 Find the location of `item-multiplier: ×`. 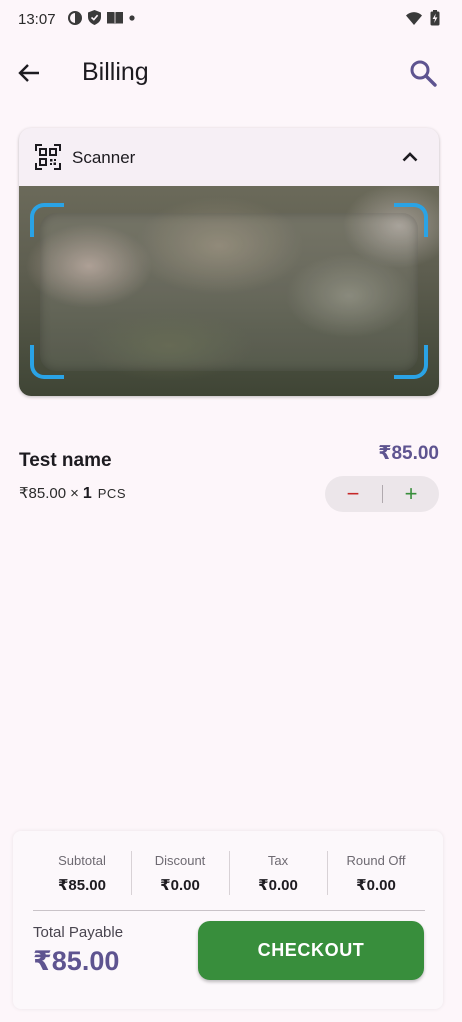

item-multiplier: × is located at coordinates (74, 493).